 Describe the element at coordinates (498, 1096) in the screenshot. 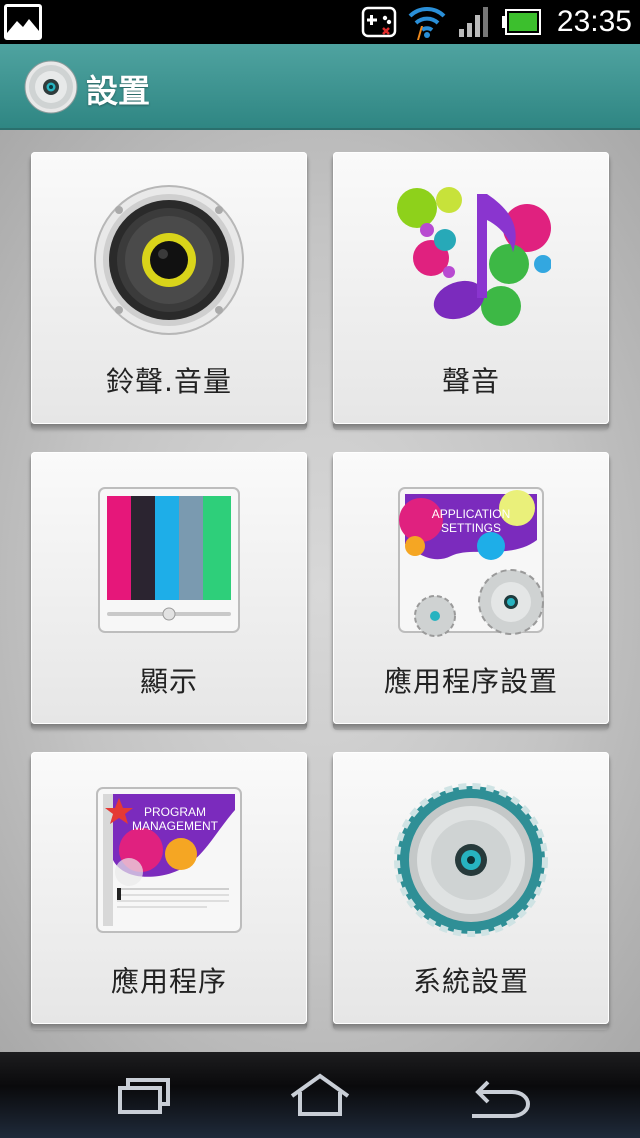

I see `back-icon` at that location.